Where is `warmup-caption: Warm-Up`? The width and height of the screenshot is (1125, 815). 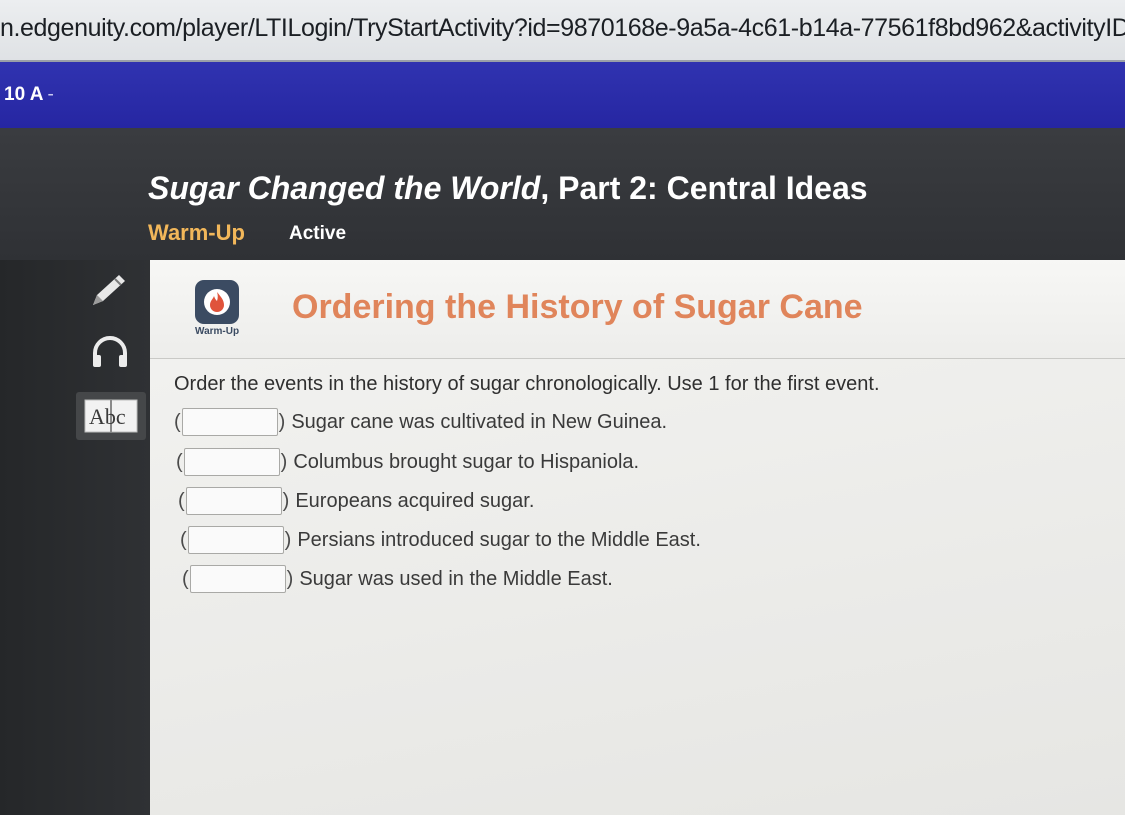
warmup-caption: Warm-Up is located at coordinates (217, 331).